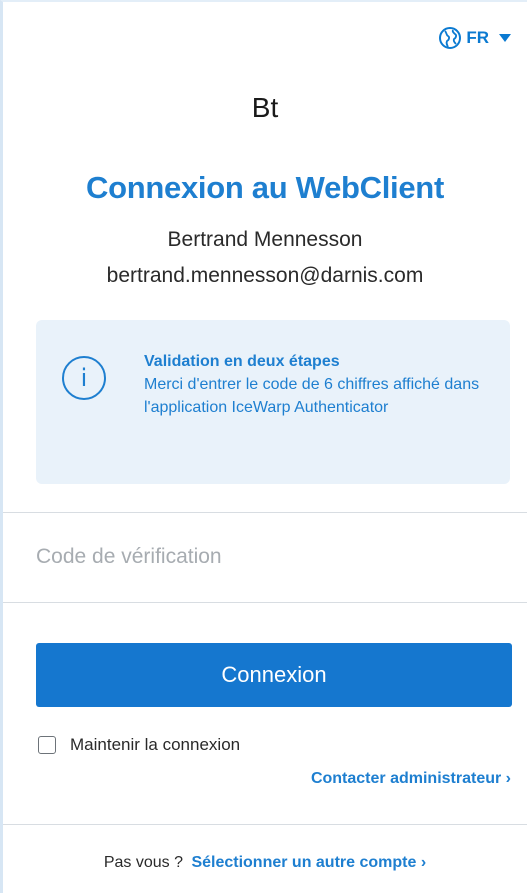 This screenshot has width=527, height=893. Describe the element at coordinates (265, 275) in the screenshot. I see `user-email: bertrand.mennesson@darnis.com` at that location.